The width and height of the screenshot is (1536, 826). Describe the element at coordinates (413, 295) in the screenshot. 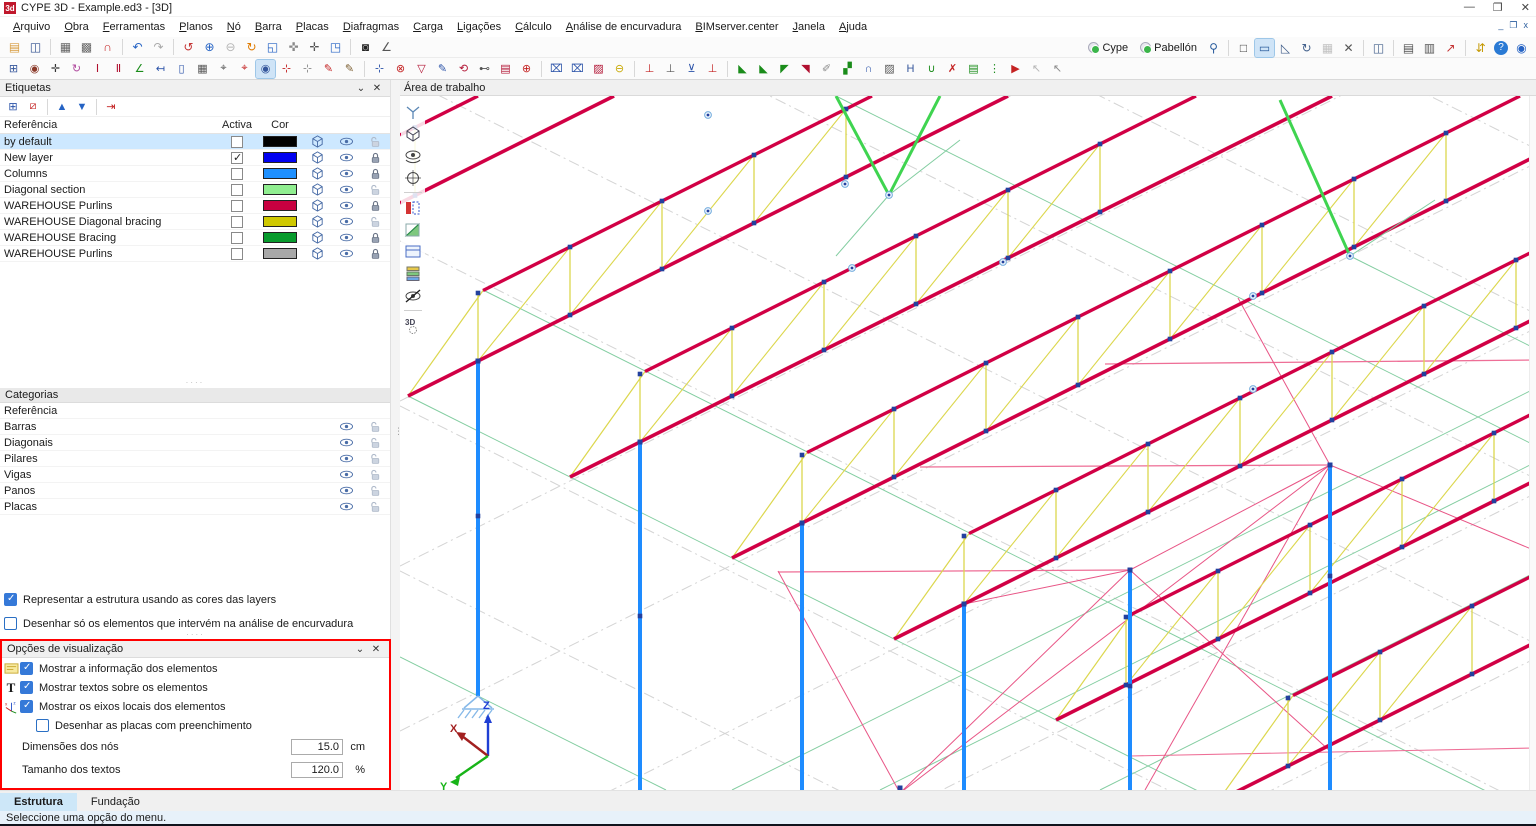

I see `hide-elements-icon` at that location.